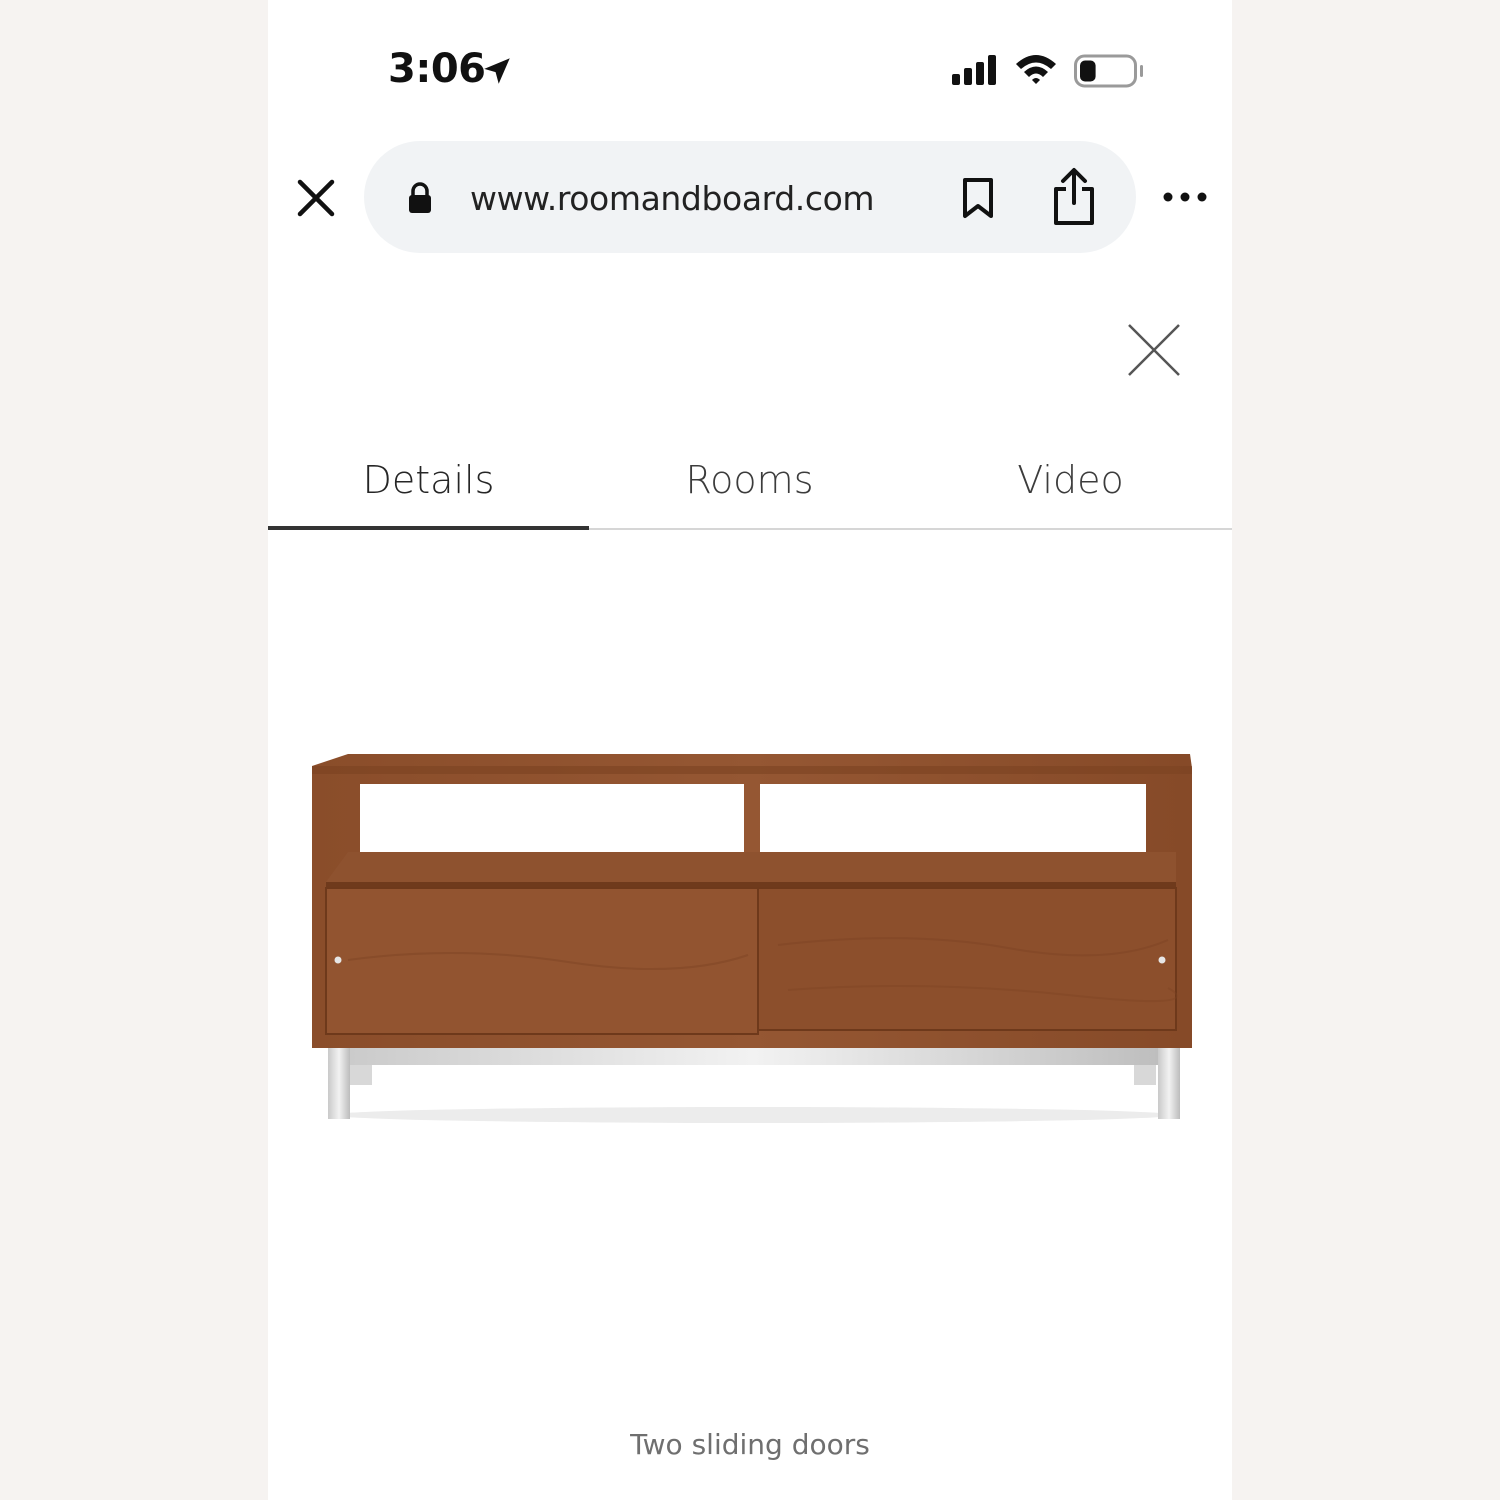 This screenshot has height=1500, width=1500. I want to click on cellular-signal-icon, so click(974, 70).